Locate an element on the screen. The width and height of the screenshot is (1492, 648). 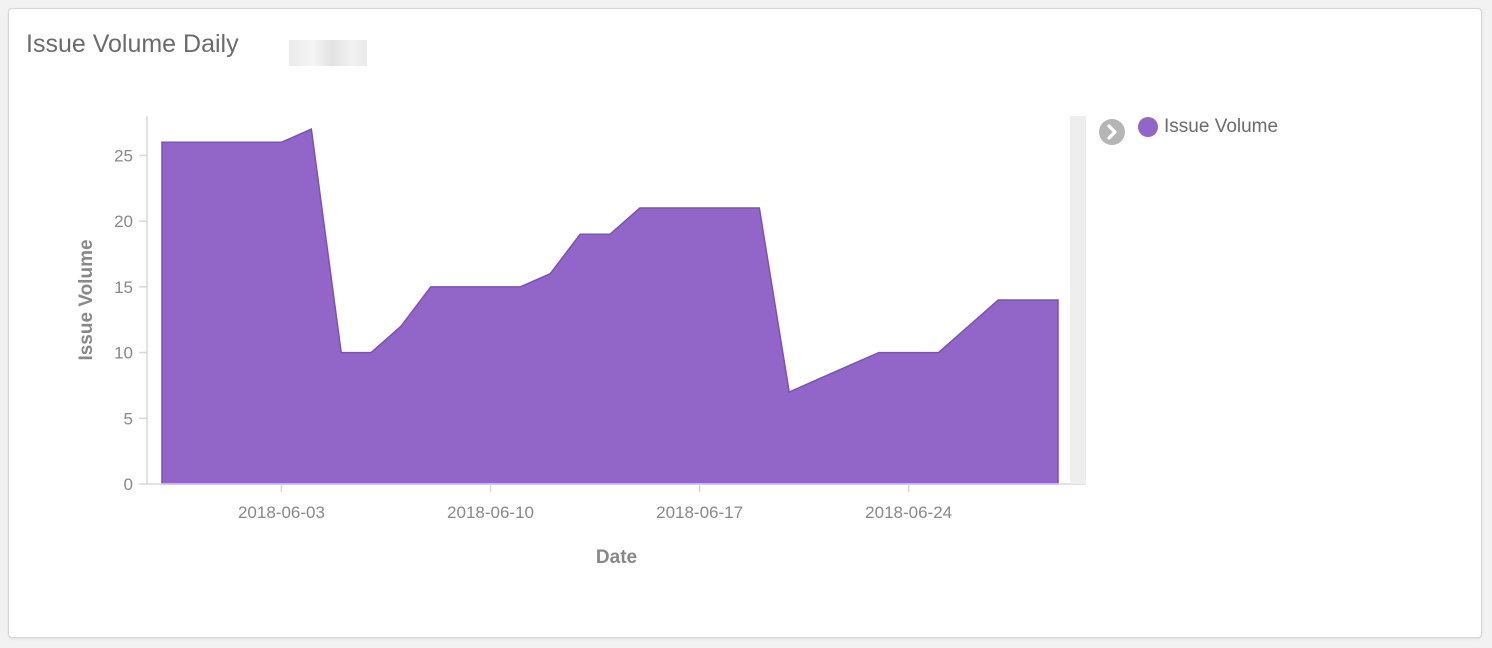
x-tick-label: 2018-06-24 is located at coordinates (908, 512).